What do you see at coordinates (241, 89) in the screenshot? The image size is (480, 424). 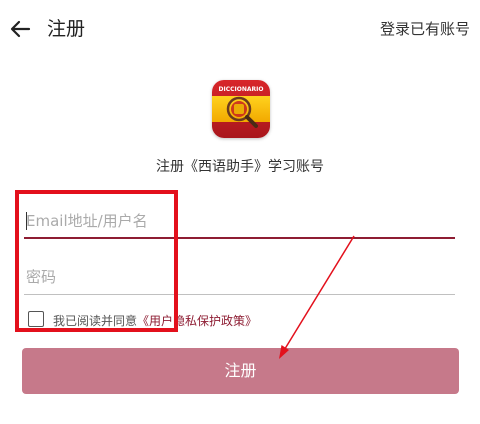 I see `svg-text: DICCIONARIO` at bounding box center [241, 89].